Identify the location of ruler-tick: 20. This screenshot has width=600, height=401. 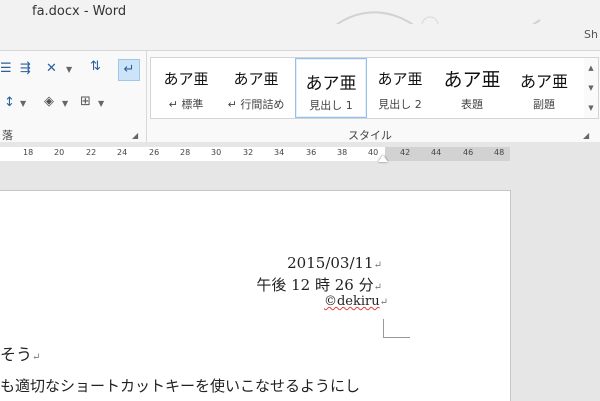
(59, 152).